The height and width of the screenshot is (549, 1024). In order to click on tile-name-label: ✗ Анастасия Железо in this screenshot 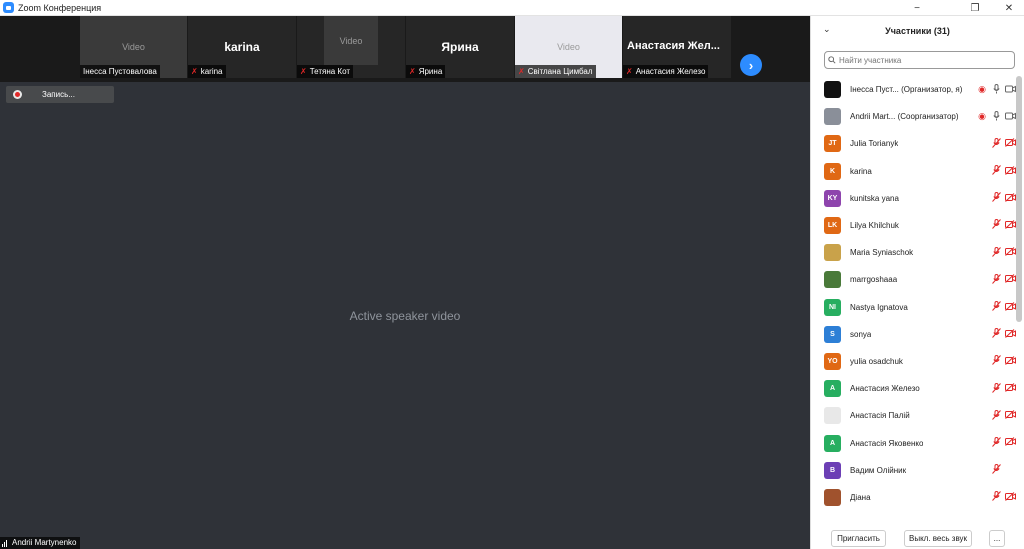, I will do `click(666, 71)`.